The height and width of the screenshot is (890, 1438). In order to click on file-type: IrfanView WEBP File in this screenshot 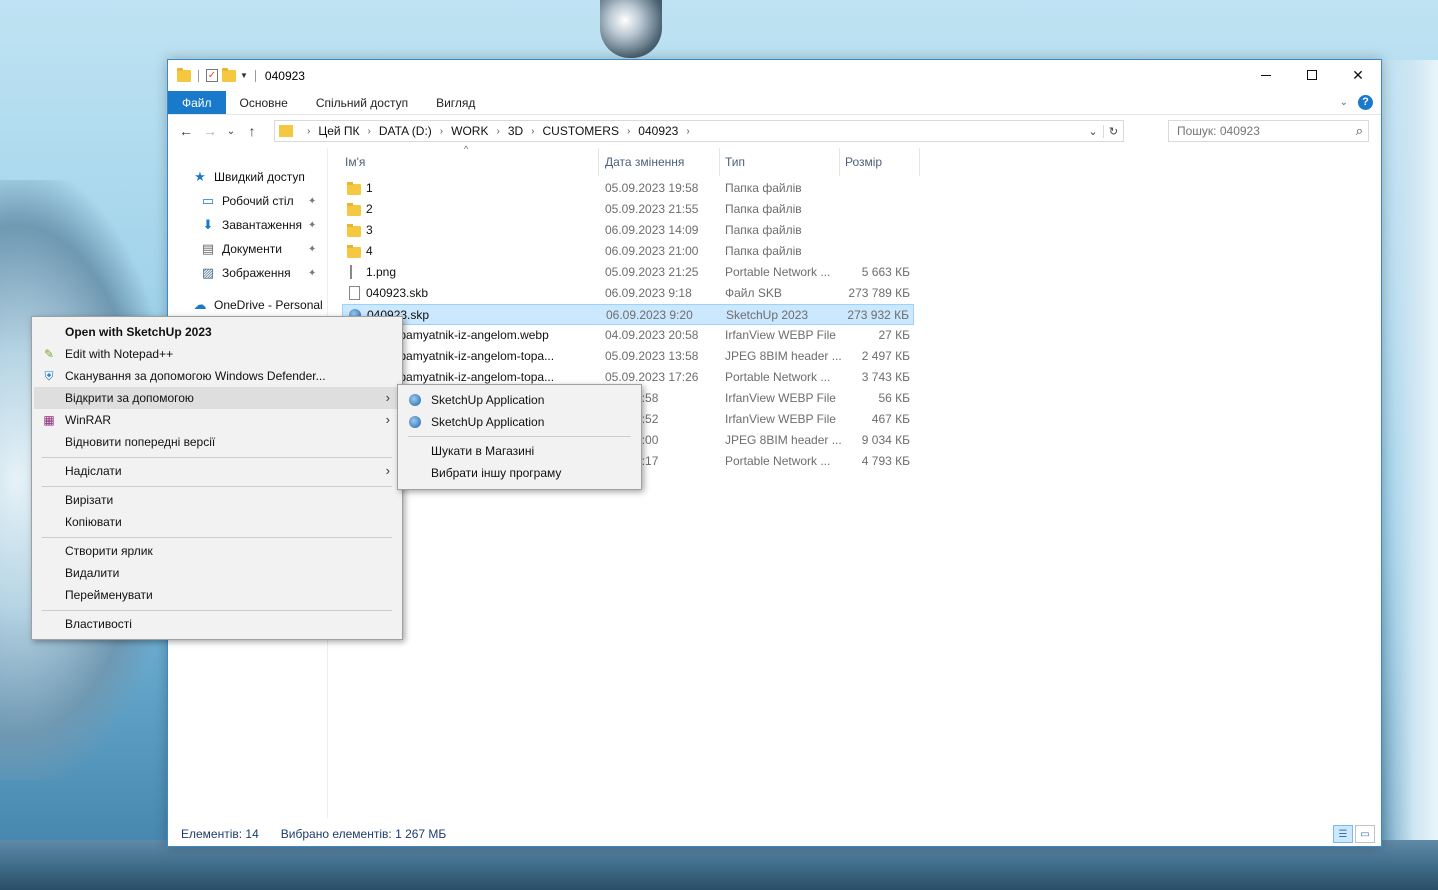, I will do `click(780, 335)`.